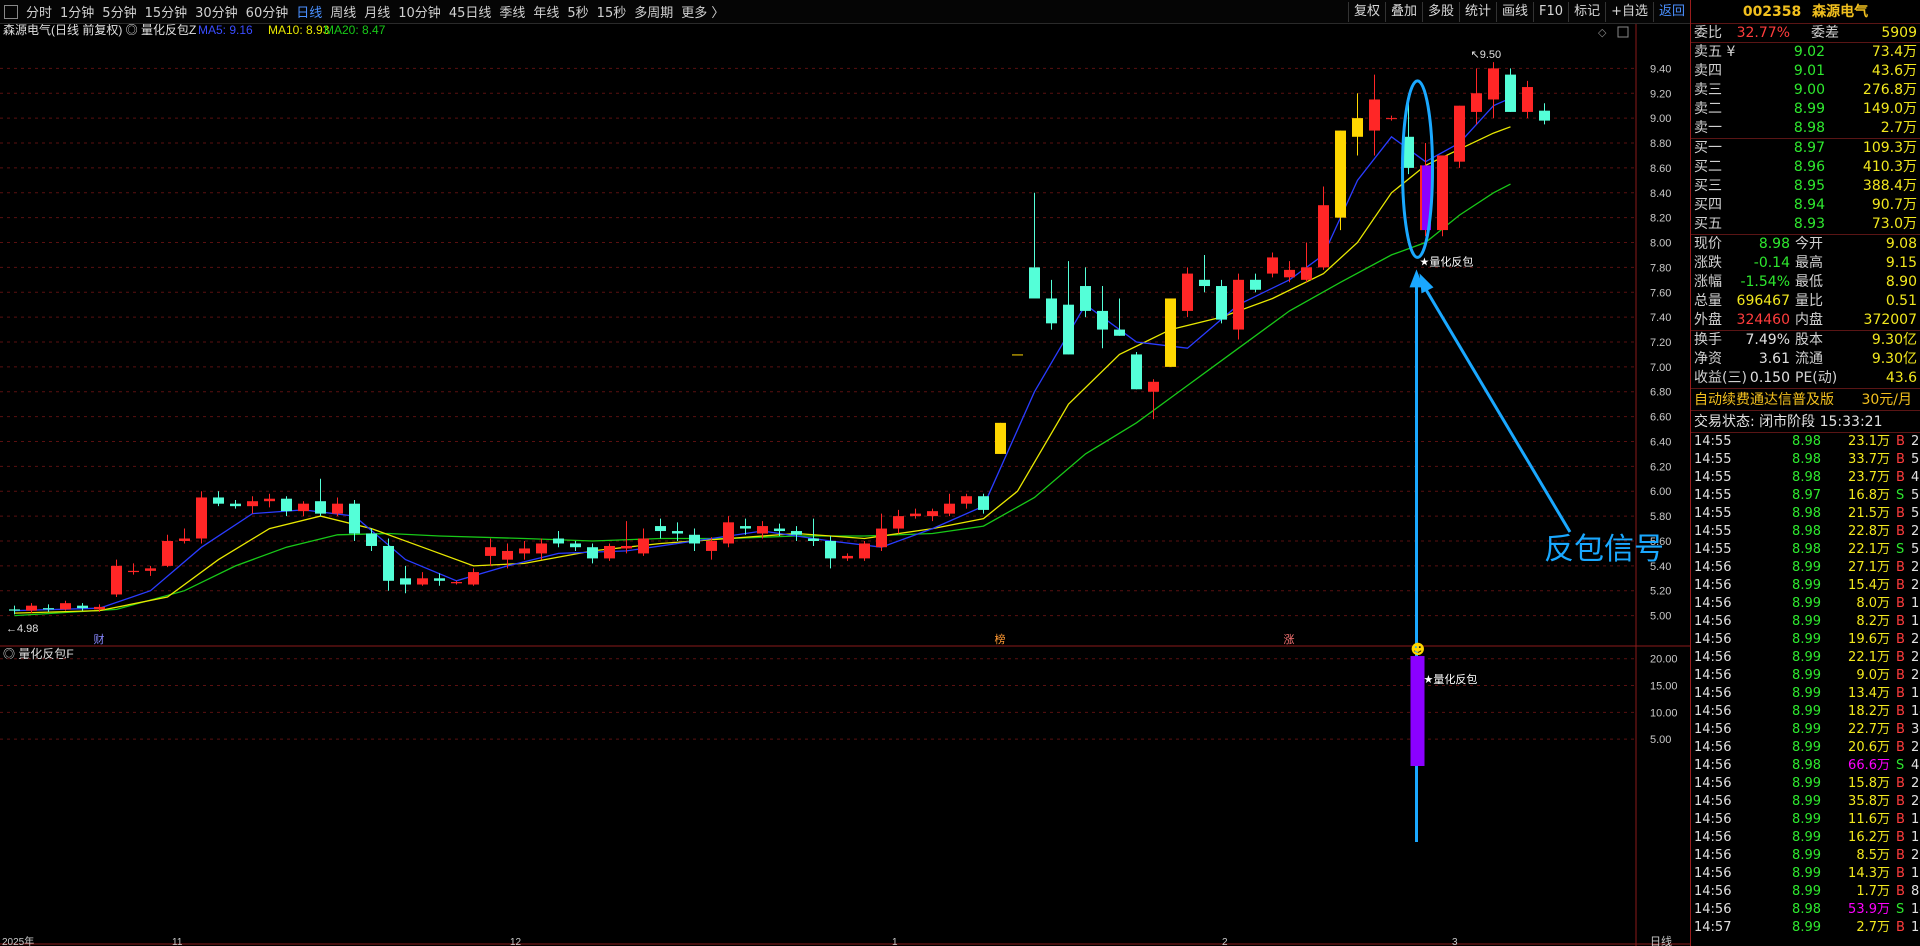 The width and height of the screenshot is (1920, 946). I want to click on sell-order-row: 卖三 9.00 276.8万, so click(1805, 90).